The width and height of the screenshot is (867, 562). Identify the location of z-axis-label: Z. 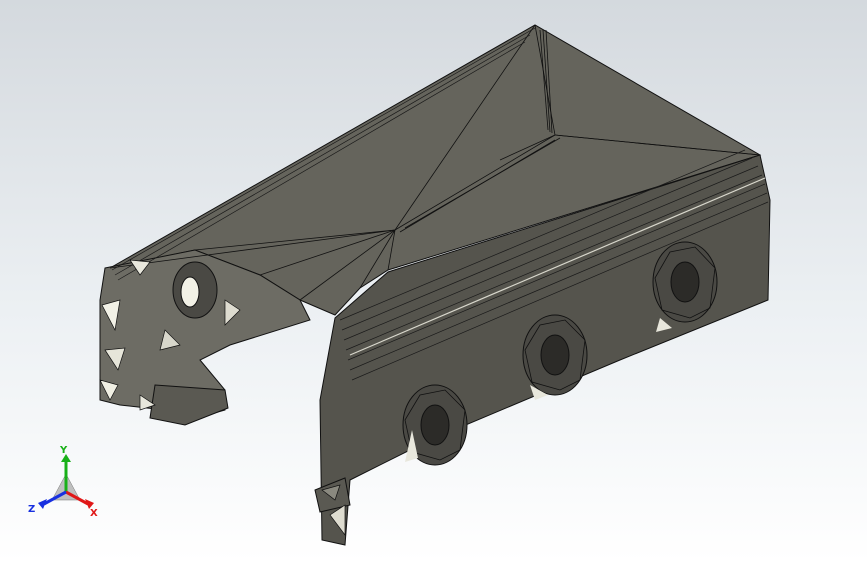
(31, 509).